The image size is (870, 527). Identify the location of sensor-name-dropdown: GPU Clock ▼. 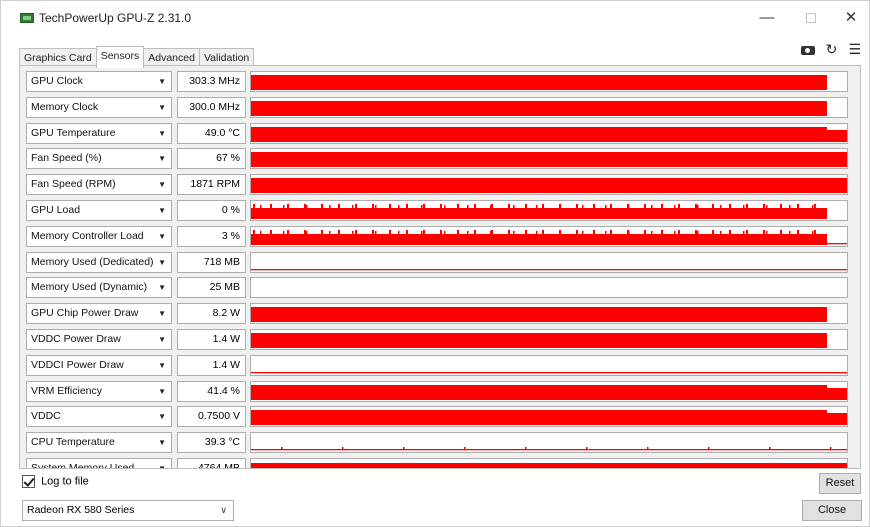
(99, 81).